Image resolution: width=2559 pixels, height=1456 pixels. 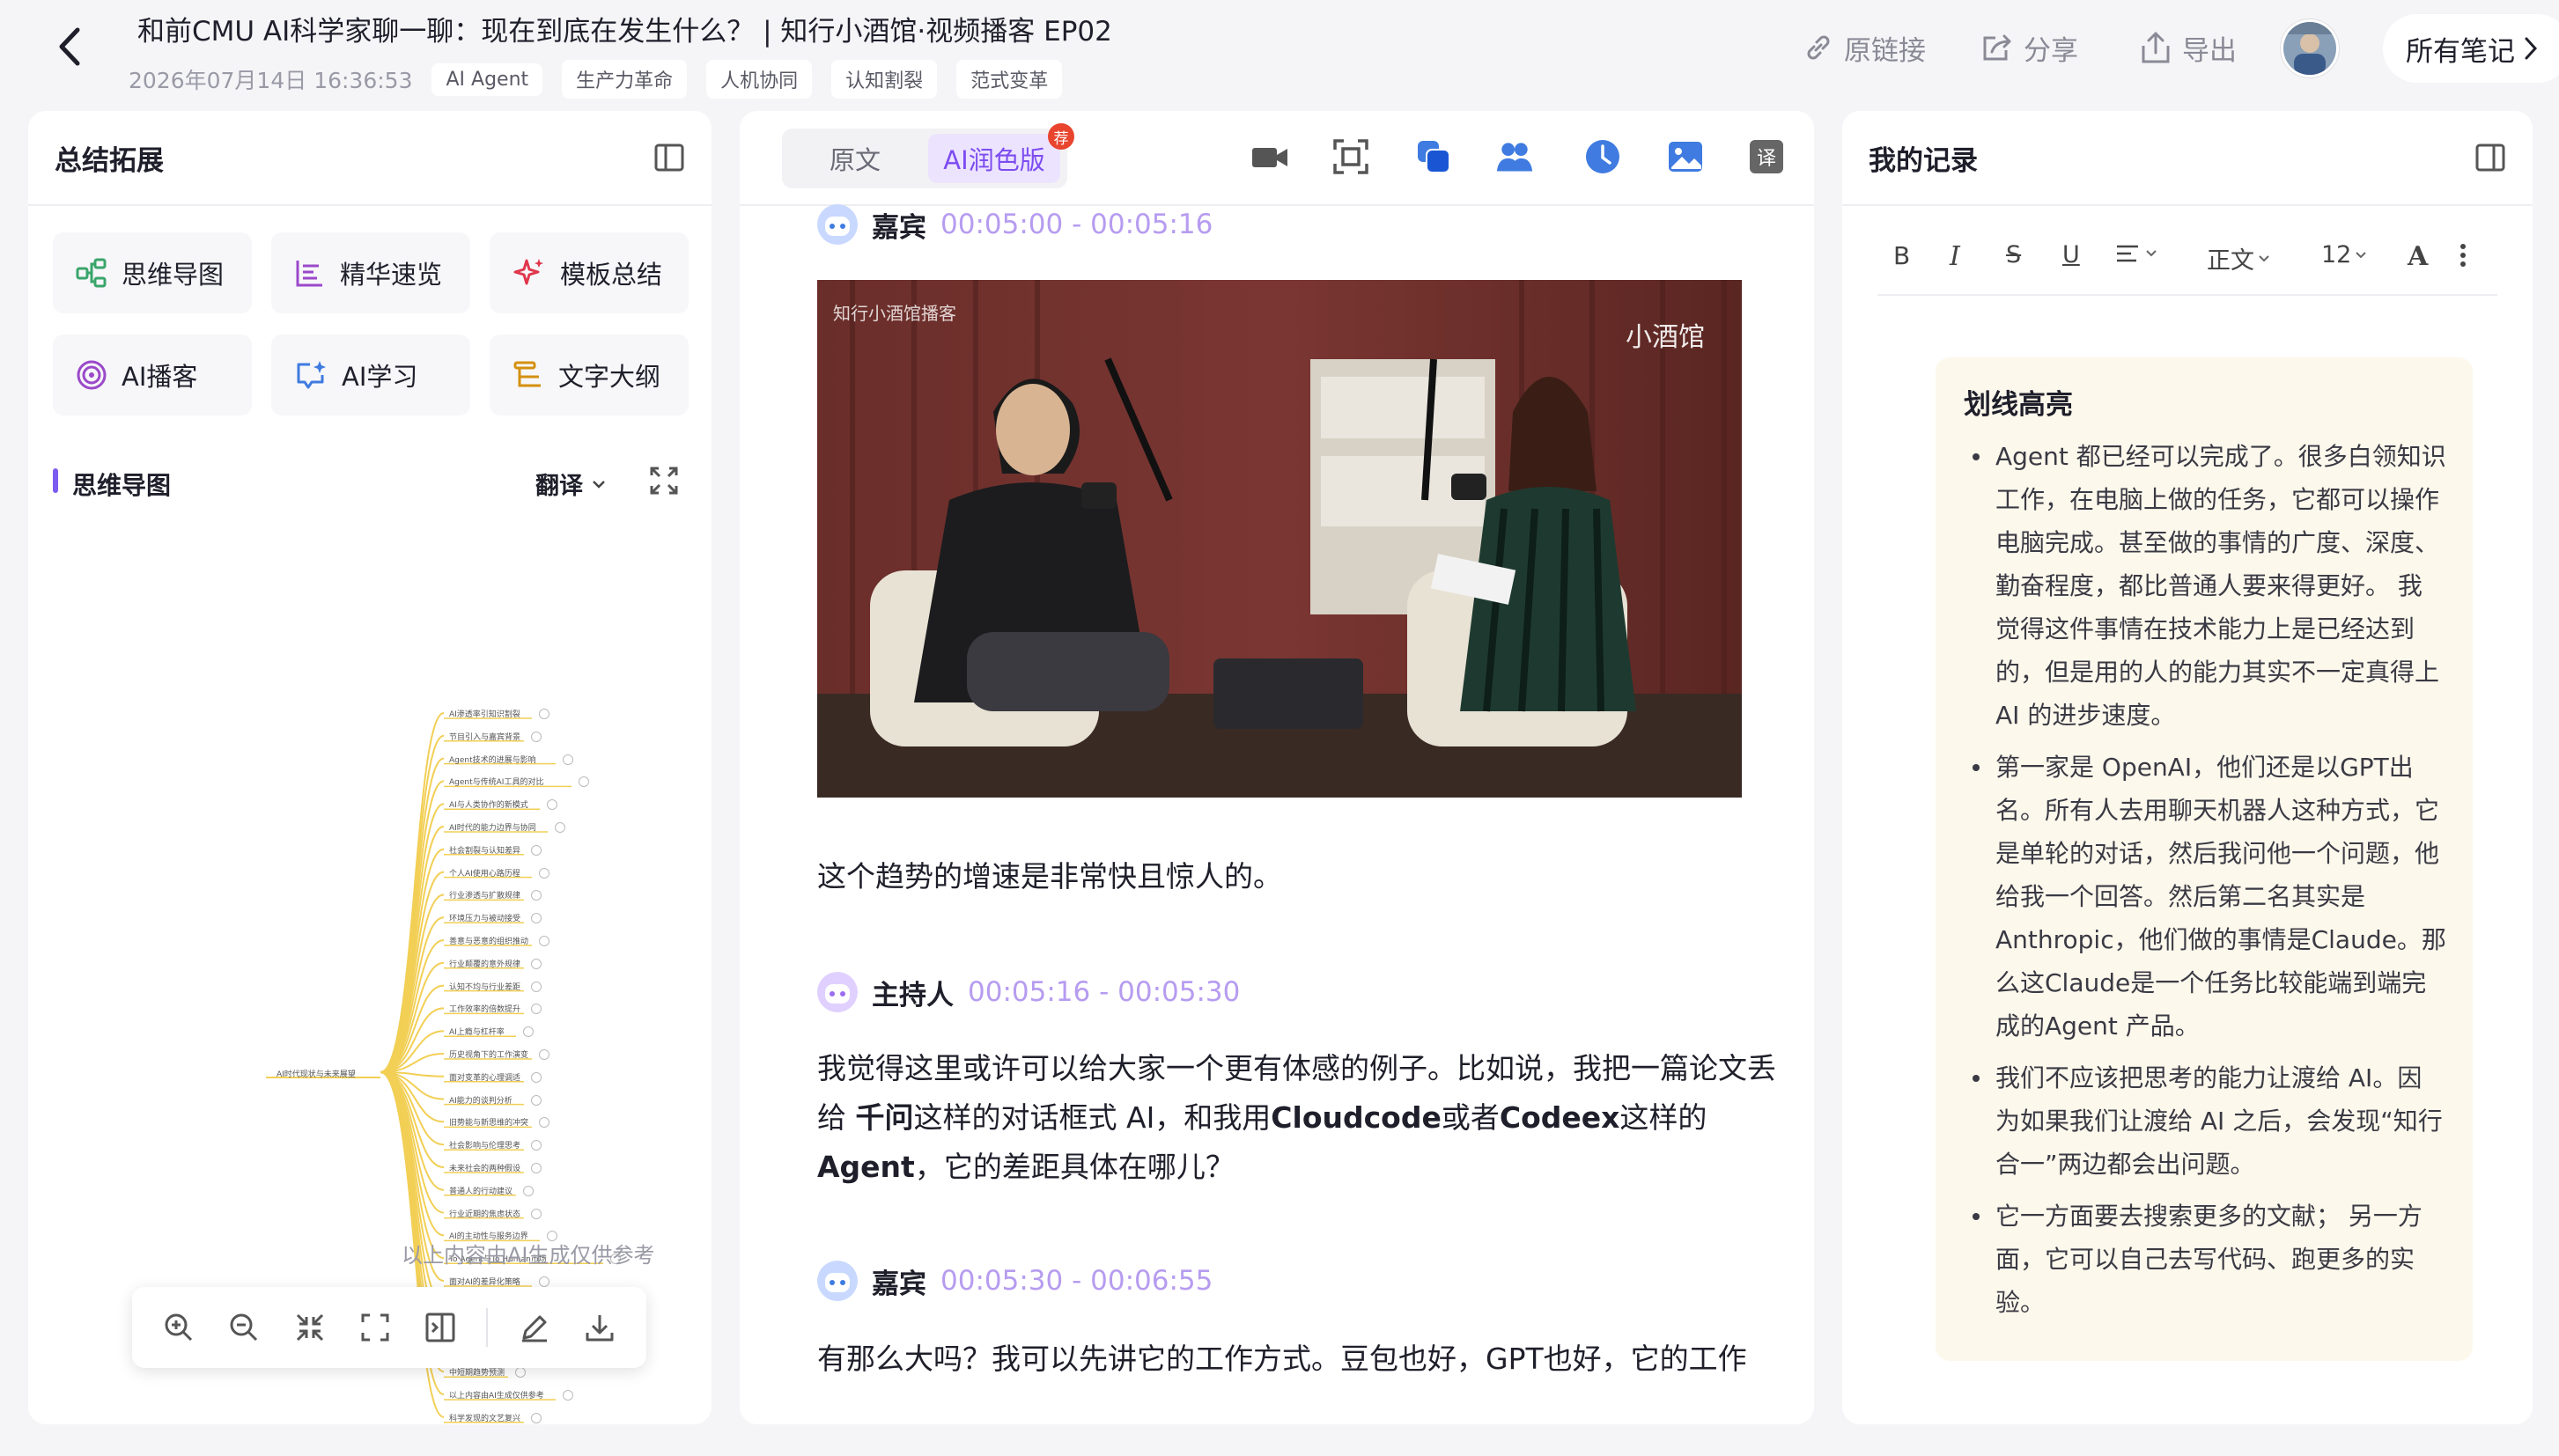 I want to click on translate-dropdown: 翻译, so click(x=571, y=484).